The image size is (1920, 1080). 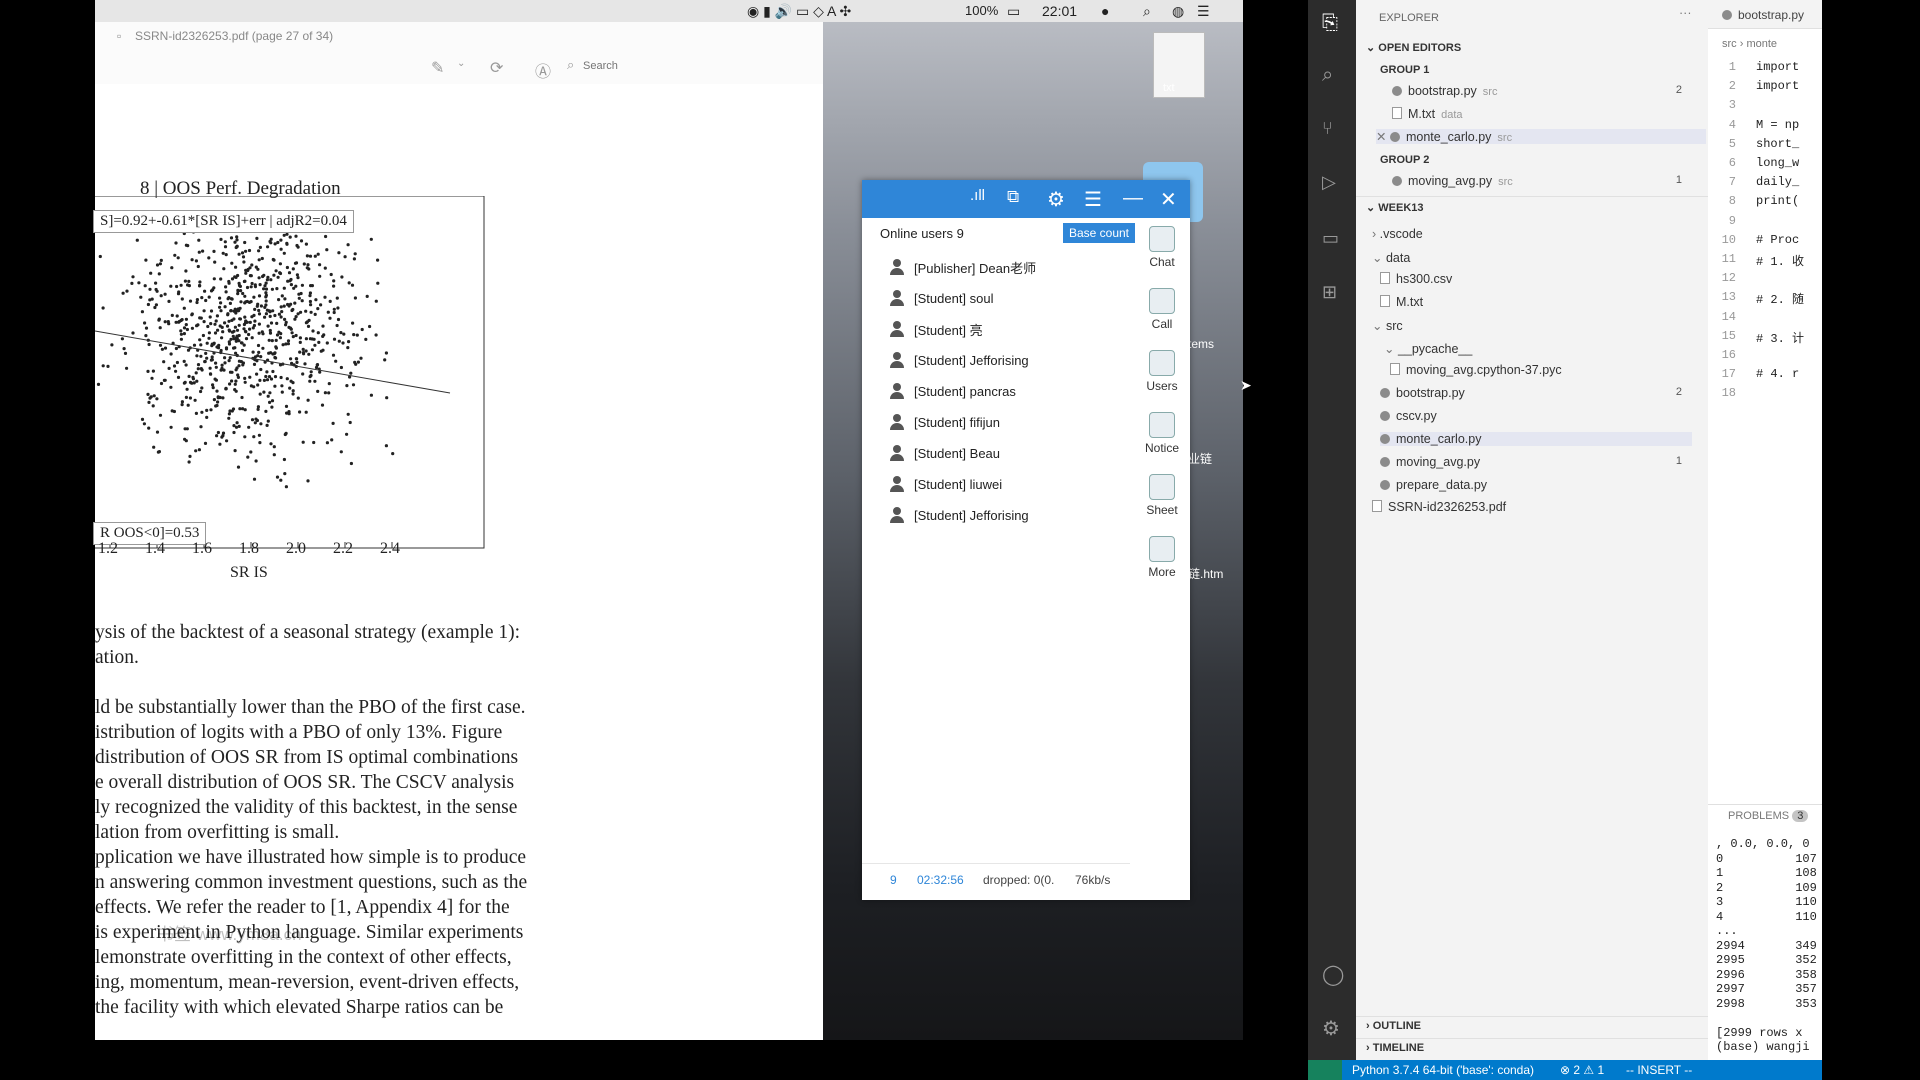 I want to click on problems-tab: PROBLEMS 3, so click(x=1768, y=816).